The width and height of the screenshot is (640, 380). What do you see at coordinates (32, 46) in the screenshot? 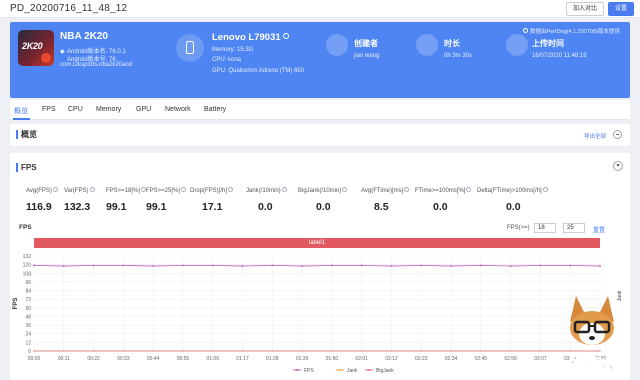
I see `app-icon-text: 2K20` at bounding box center [32, 46].